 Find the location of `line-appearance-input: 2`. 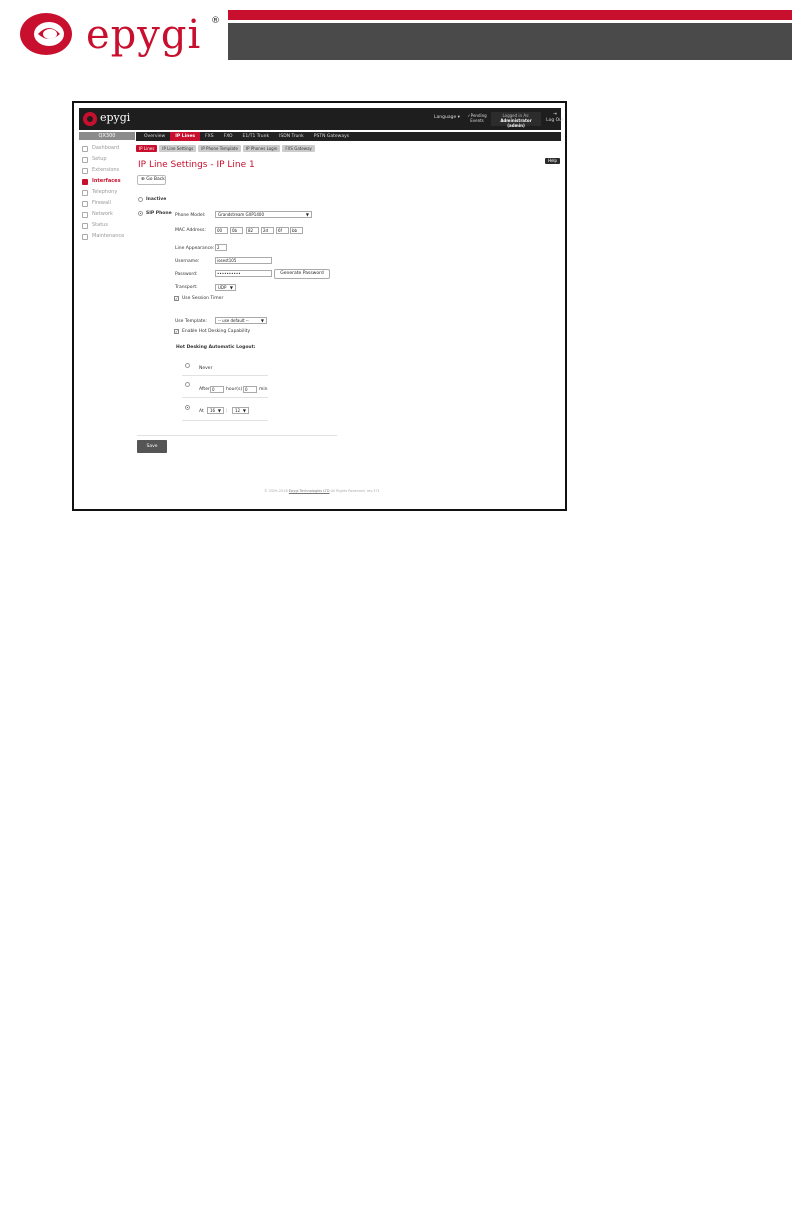

line-appearance-input: 2 is located at coordinates (221, 247).